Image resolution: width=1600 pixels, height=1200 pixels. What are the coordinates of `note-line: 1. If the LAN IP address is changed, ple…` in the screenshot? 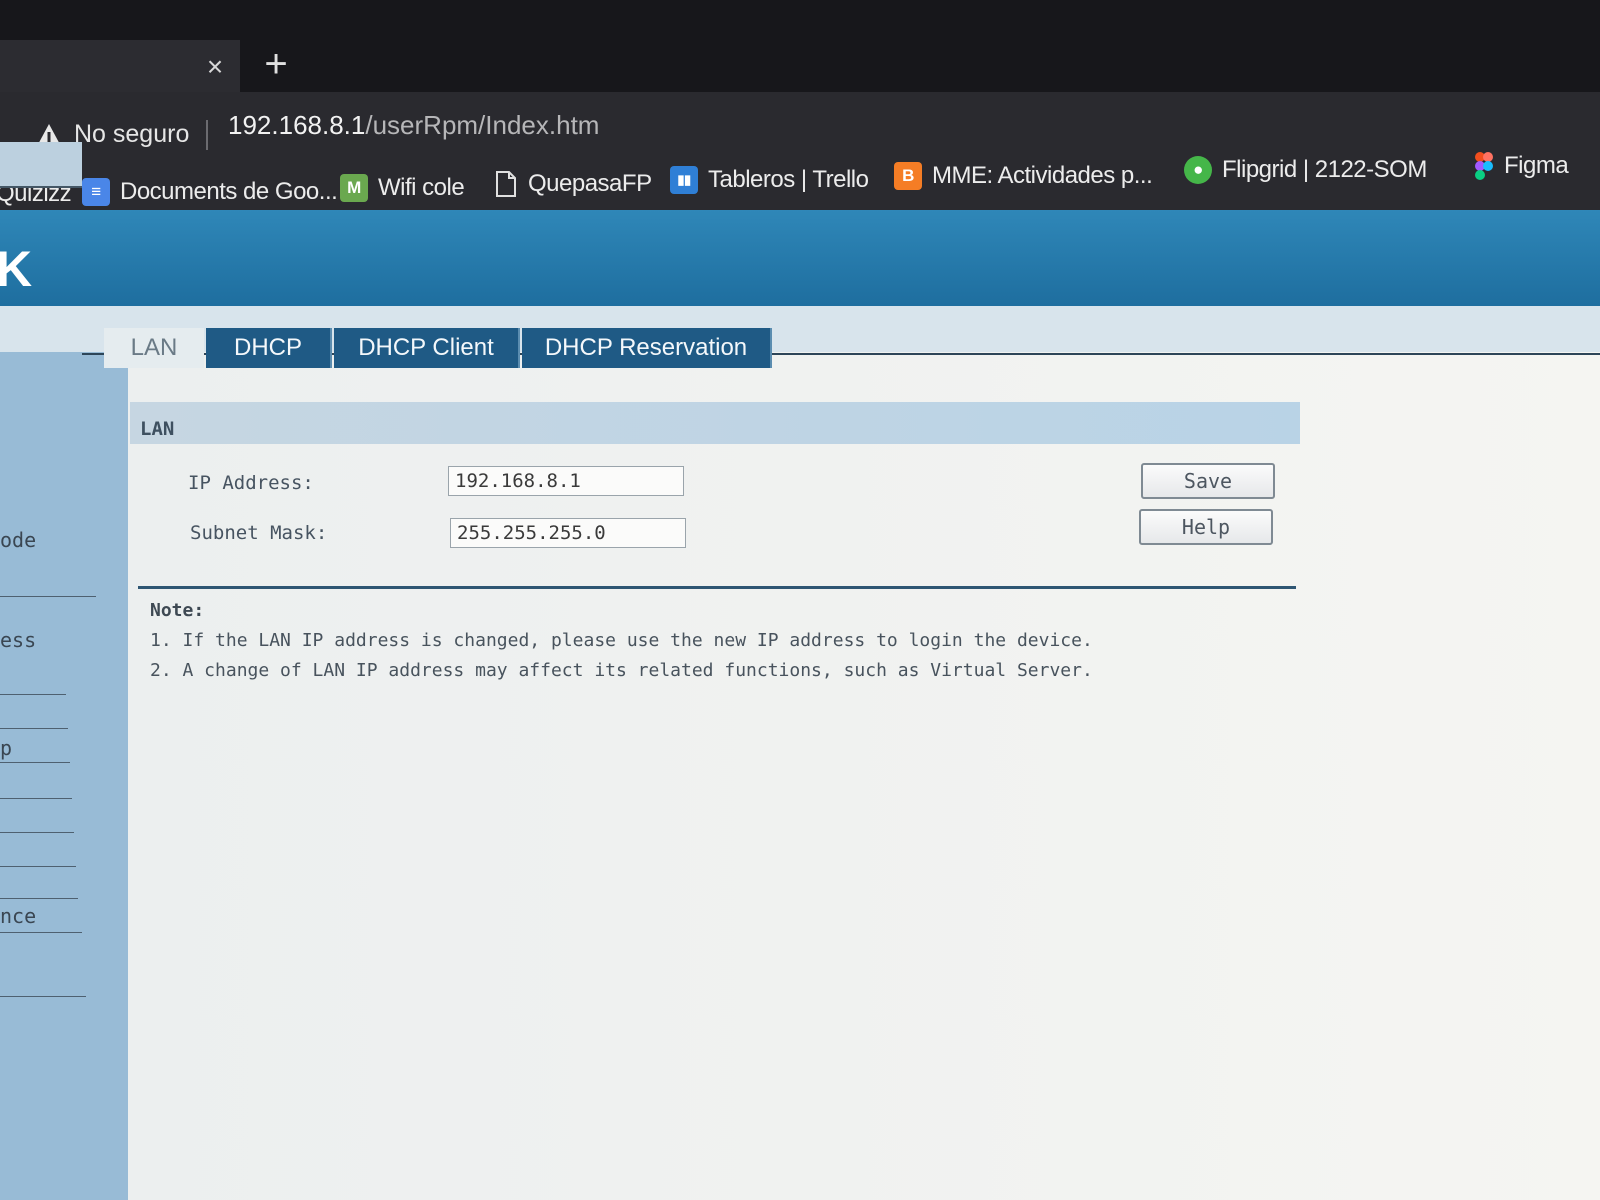 It's located at (621, 640).